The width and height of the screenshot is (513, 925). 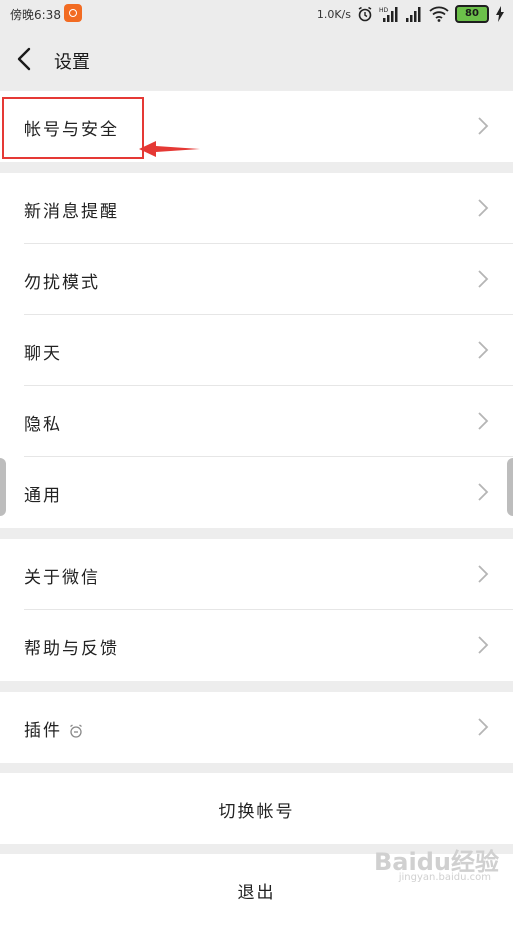 I want to click on app-badge-icon, so click(x=73, y=13).